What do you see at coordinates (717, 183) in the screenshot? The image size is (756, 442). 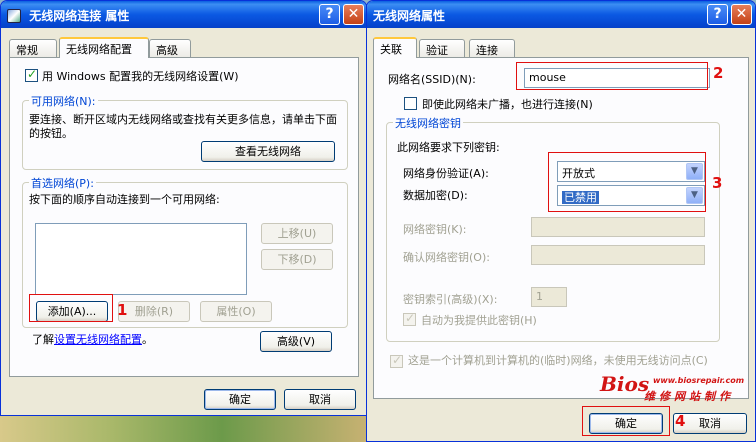 I see `annotation-3: 3` at bounding box center [717, 183].